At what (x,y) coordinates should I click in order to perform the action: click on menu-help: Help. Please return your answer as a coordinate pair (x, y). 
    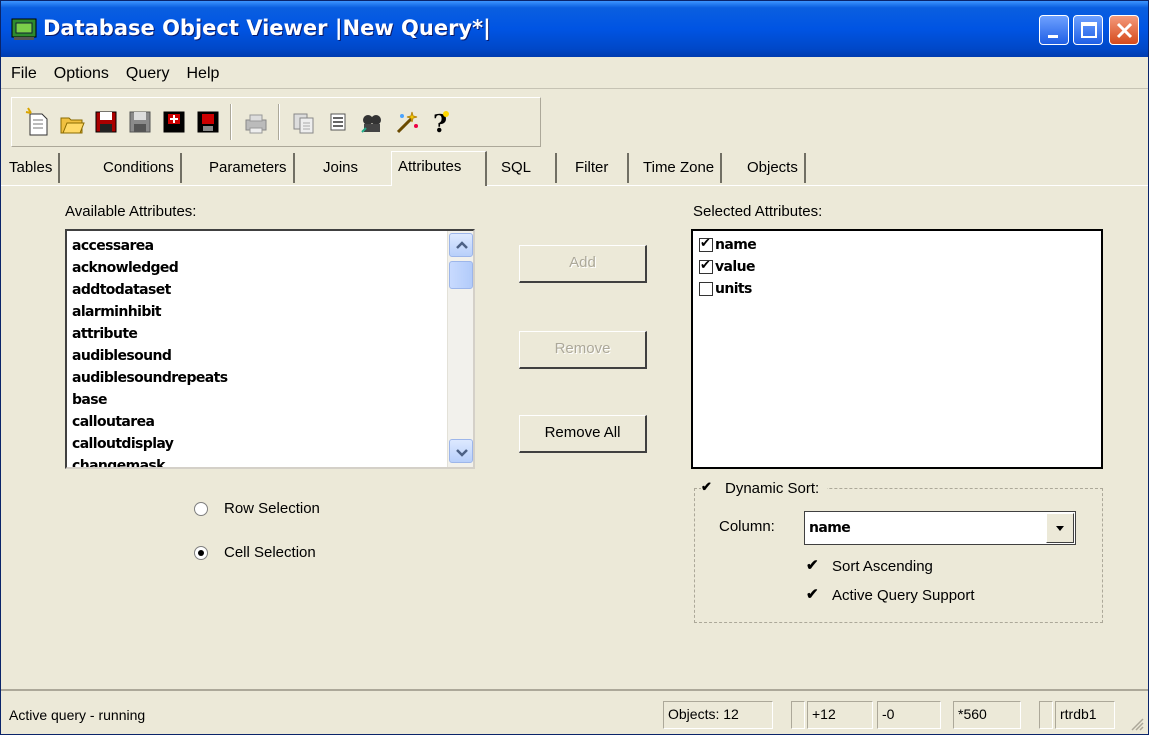
    Looking at the image, I should click on (203, 74).